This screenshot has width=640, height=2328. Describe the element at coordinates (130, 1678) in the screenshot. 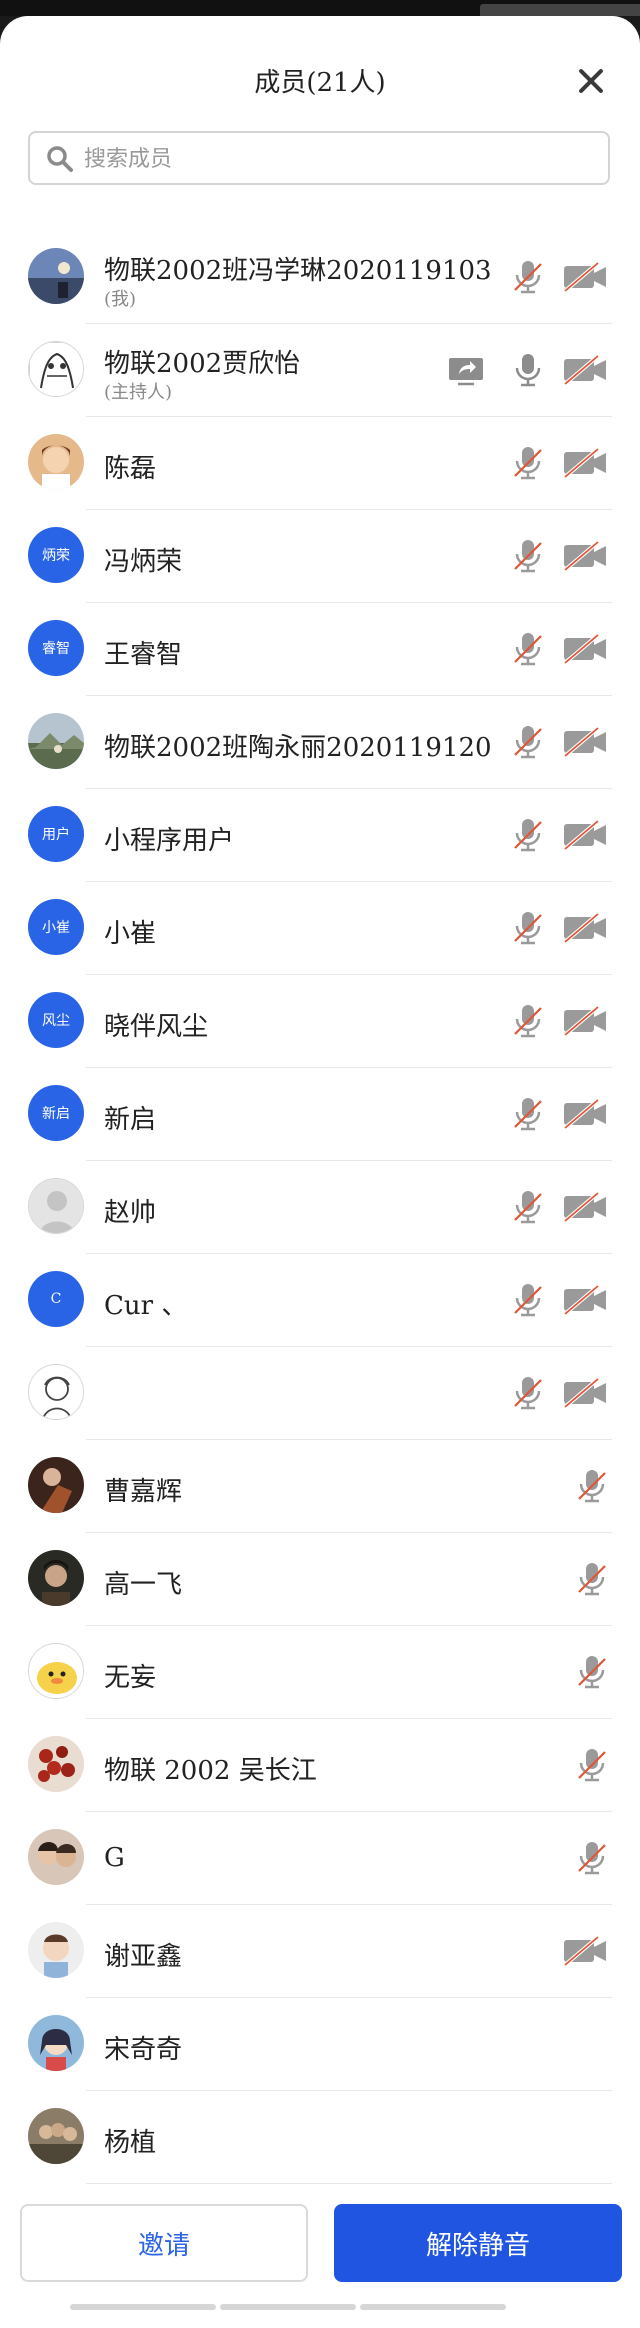

I see `member-name: 无妄` at that location.